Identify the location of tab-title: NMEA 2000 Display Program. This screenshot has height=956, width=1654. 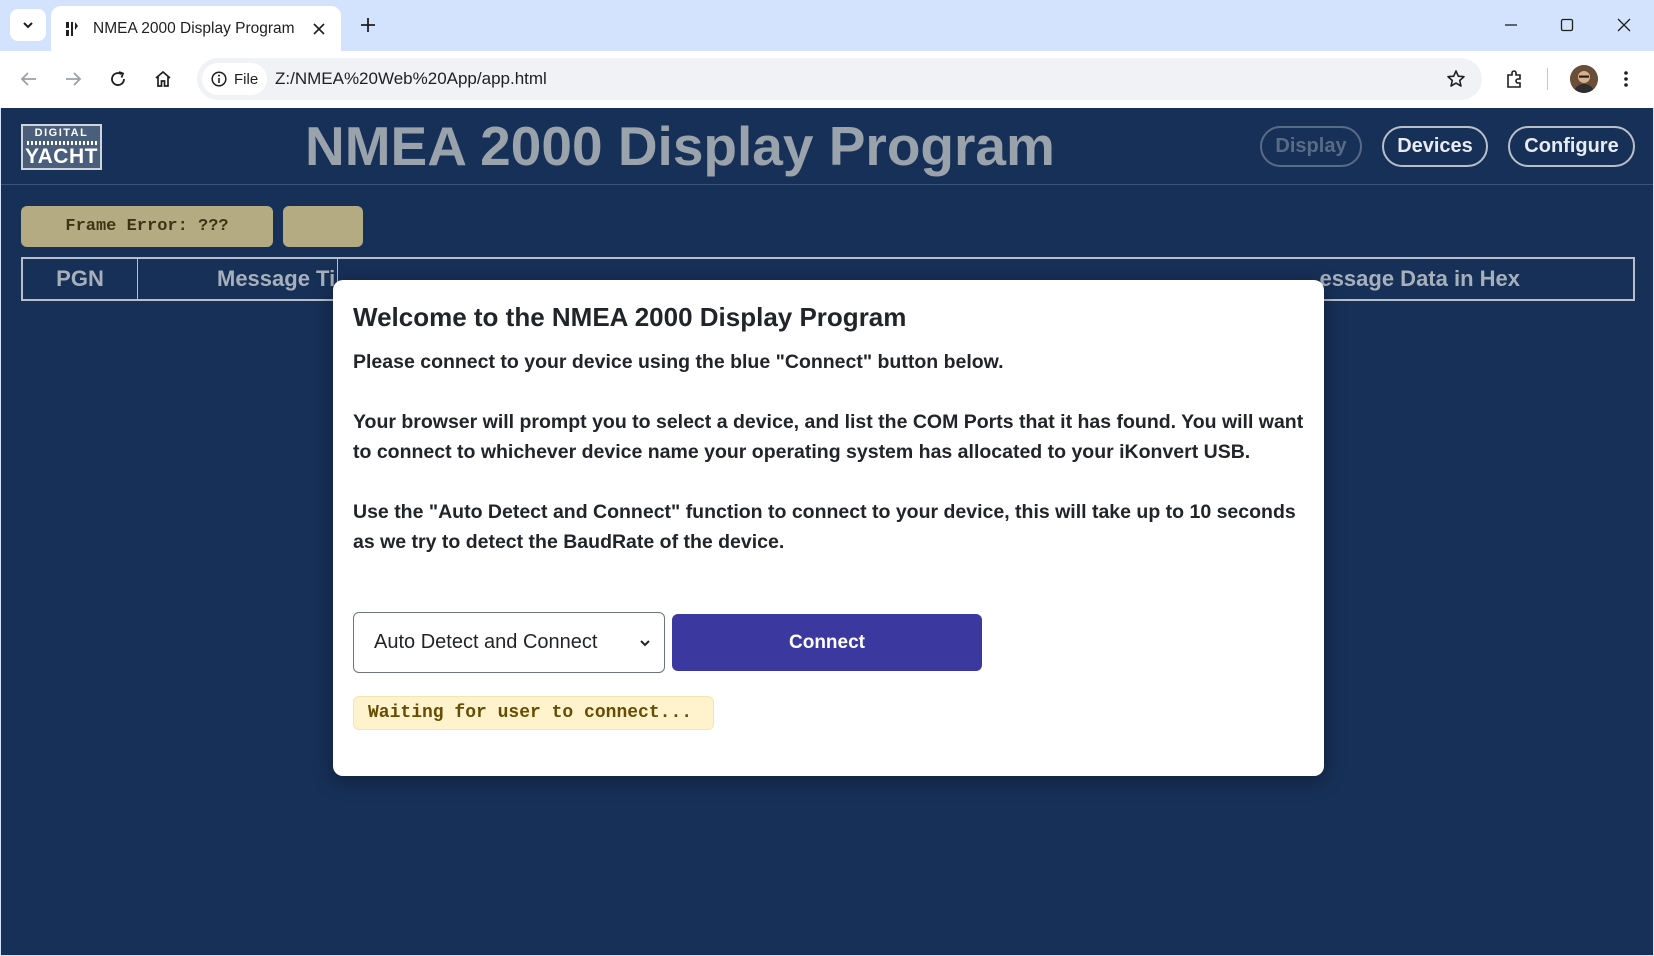
(194, 28).